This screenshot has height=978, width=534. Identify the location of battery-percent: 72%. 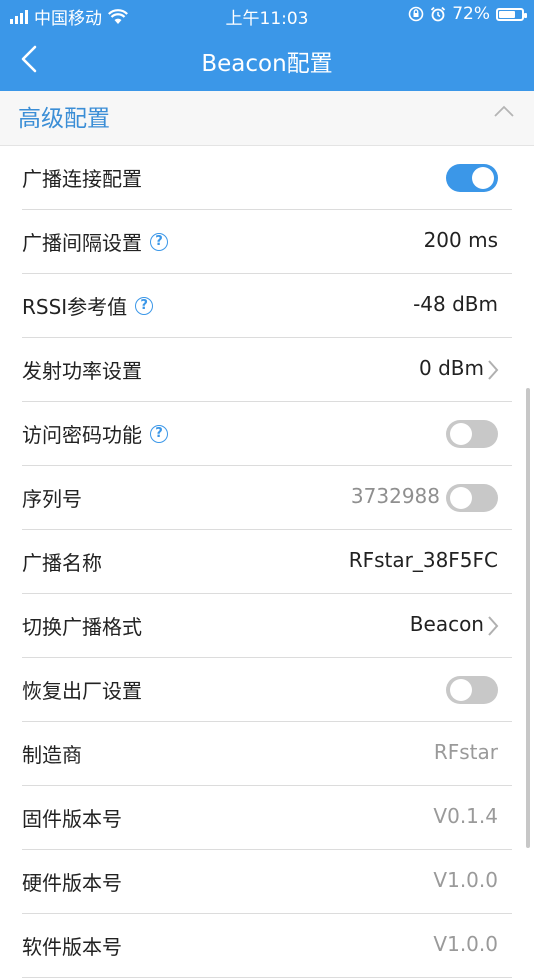
(471, 14).